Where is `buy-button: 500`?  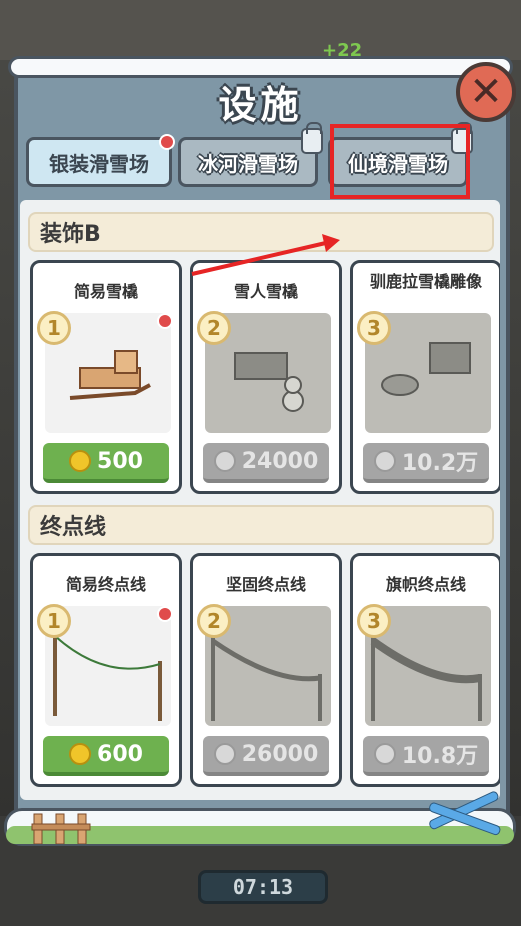
buy-button: 500 is located at coordinates (106, 463).